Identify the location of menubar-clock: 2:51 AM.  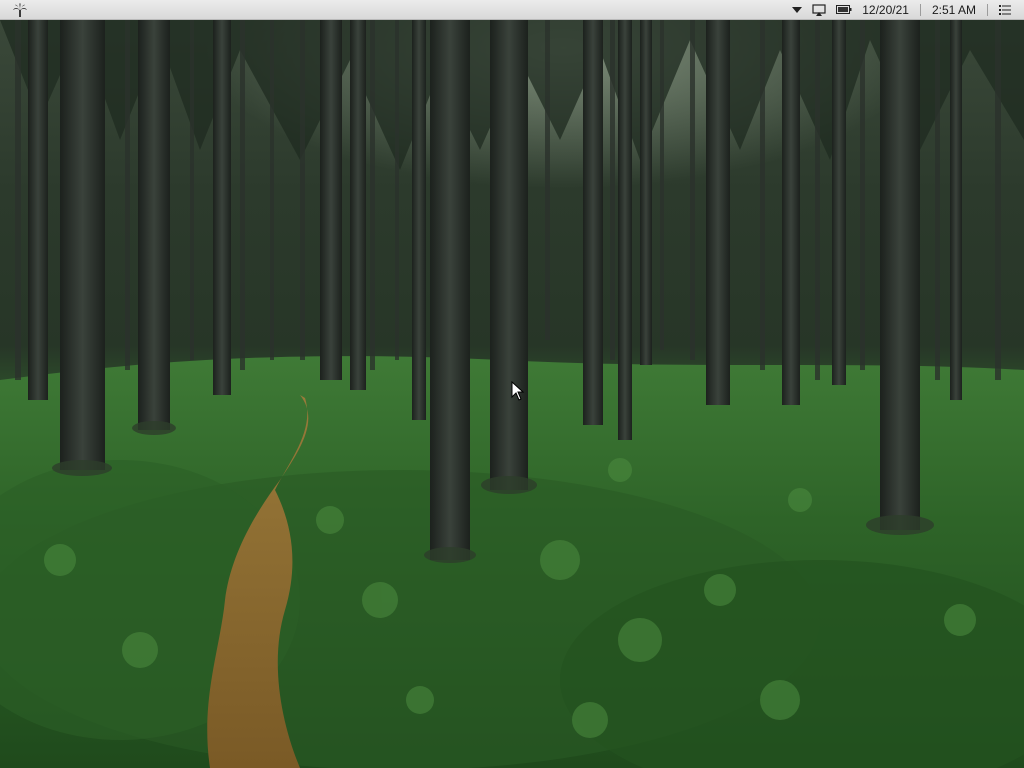
(954, 9).